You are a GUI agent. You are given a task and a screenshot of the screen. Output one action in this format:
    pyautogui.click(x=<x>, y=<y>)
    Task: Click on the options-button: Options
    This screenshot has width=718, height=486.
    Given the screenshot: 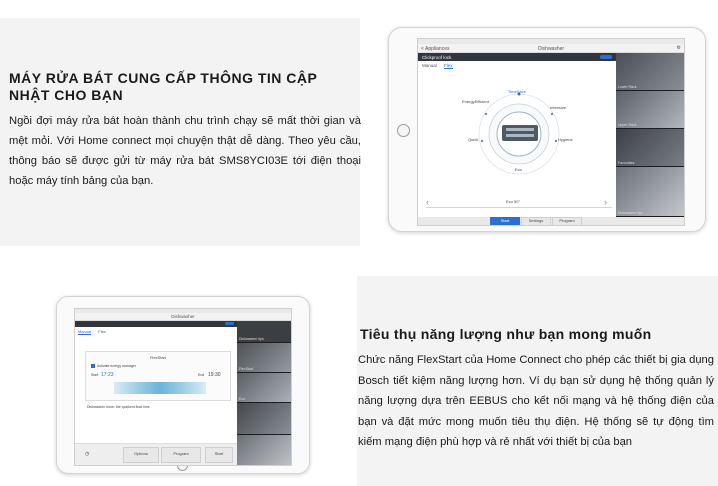 What is the action you would take?
    pyautogui.click(x=141, y=455)
    